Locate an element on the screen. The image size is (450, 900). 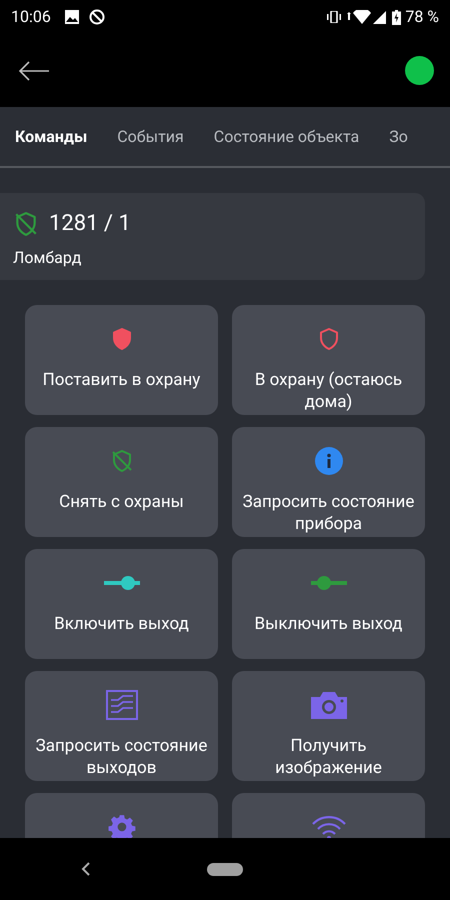
battery-icon is located at coordinates (397, 17).